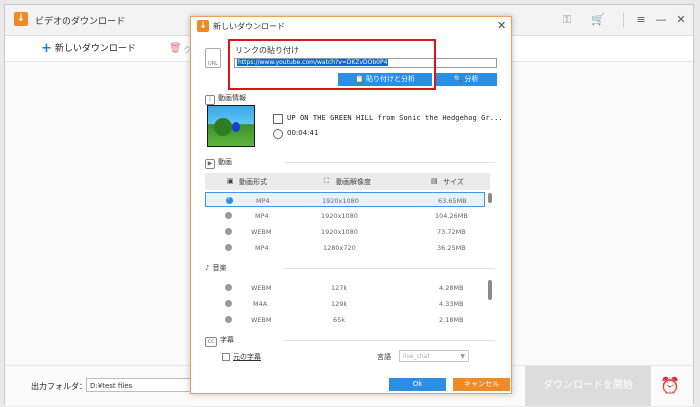 This screenshot has width=700, height=407. Describe the element at coordinates (278, 134) in the screenshot. I see `clock-icon` at that location.